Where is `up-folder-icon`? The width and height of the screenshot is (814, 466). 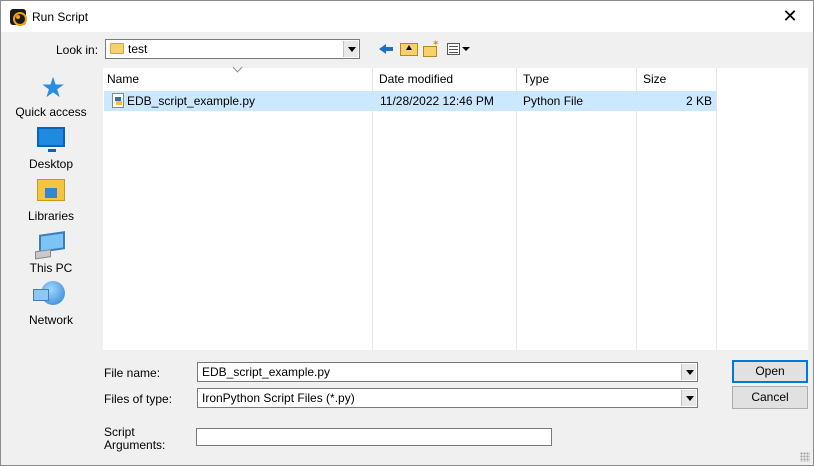 up-folder-icon is located at coordinates (409, 49).